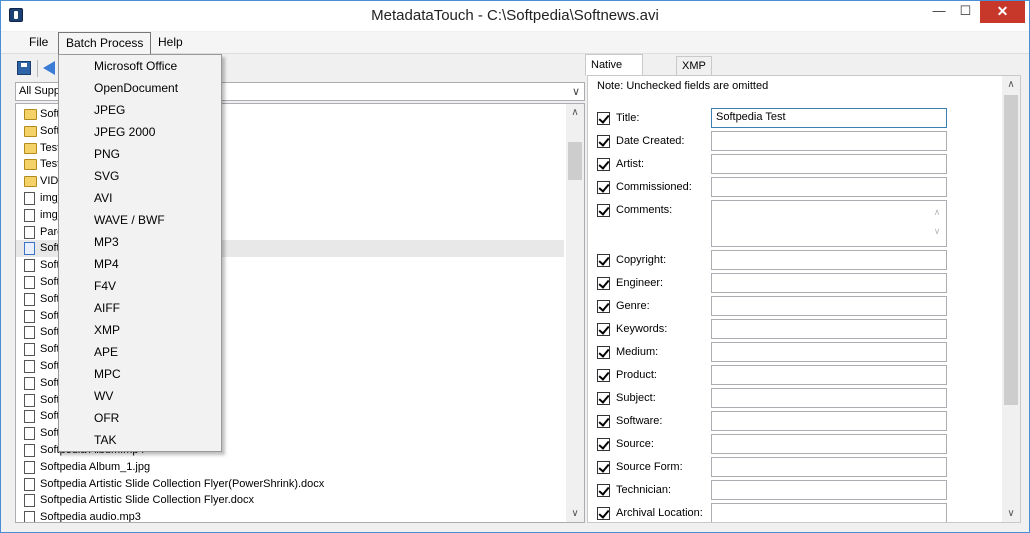  I want to click on batch-menu-item: JPEG, so click(140, 110).